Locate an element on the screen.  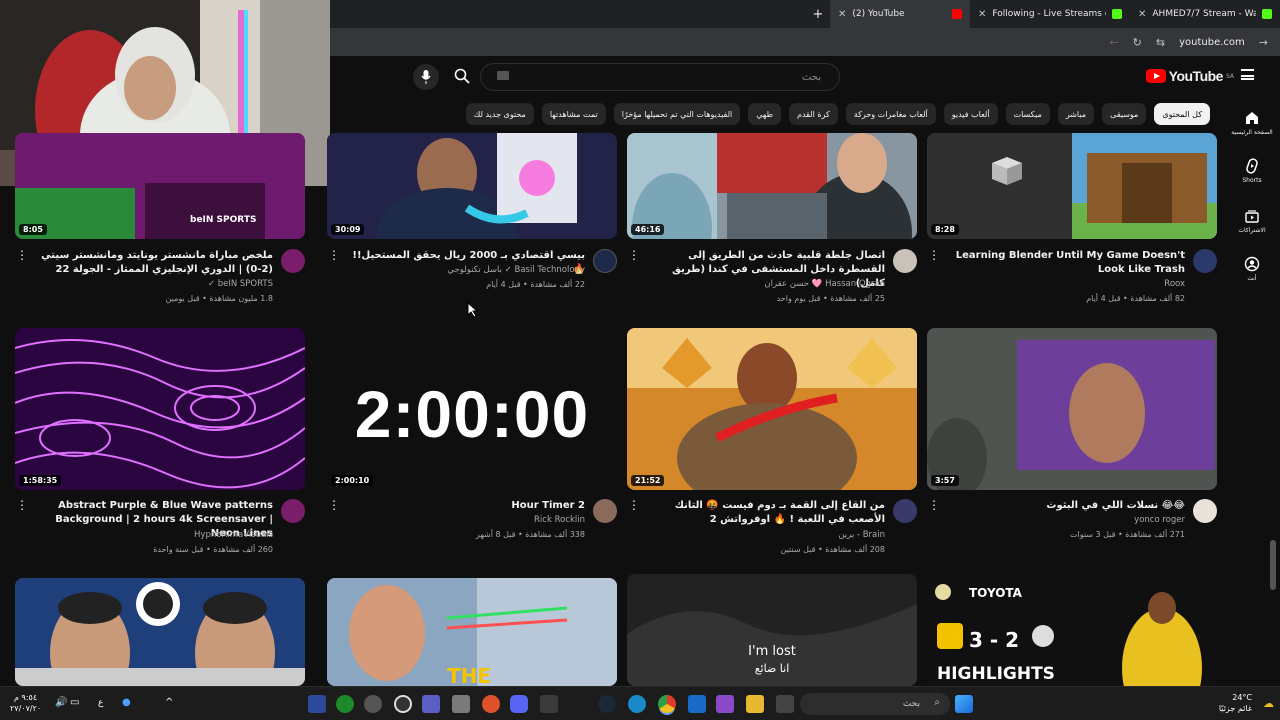
video-thumbnail: 8:05 beIN SPORTS is located at coordinates (160, 186).